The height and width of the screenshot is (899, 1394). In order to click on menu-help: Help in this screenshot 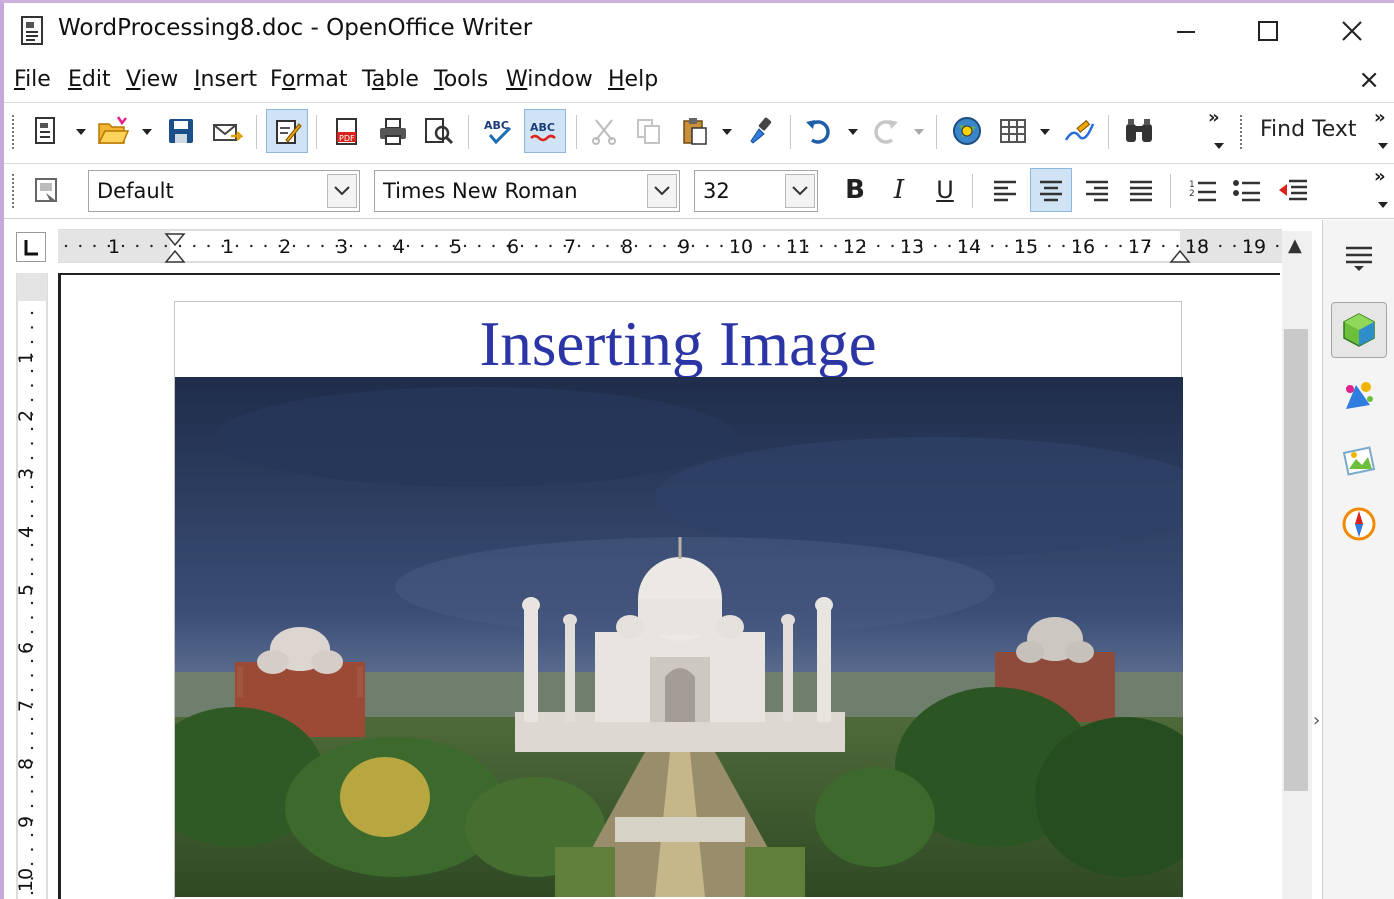, I will do `click(633, 79)`.